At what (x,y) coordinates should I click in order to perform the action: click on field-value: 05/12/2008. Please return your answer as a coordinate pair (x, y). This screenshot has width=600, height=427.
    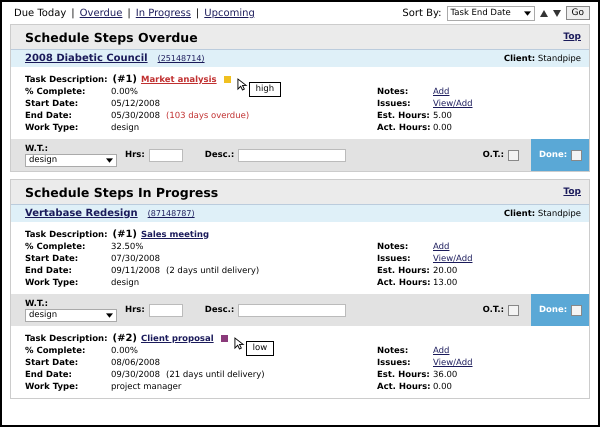
    Looking at the image, I should click on (135, 104).